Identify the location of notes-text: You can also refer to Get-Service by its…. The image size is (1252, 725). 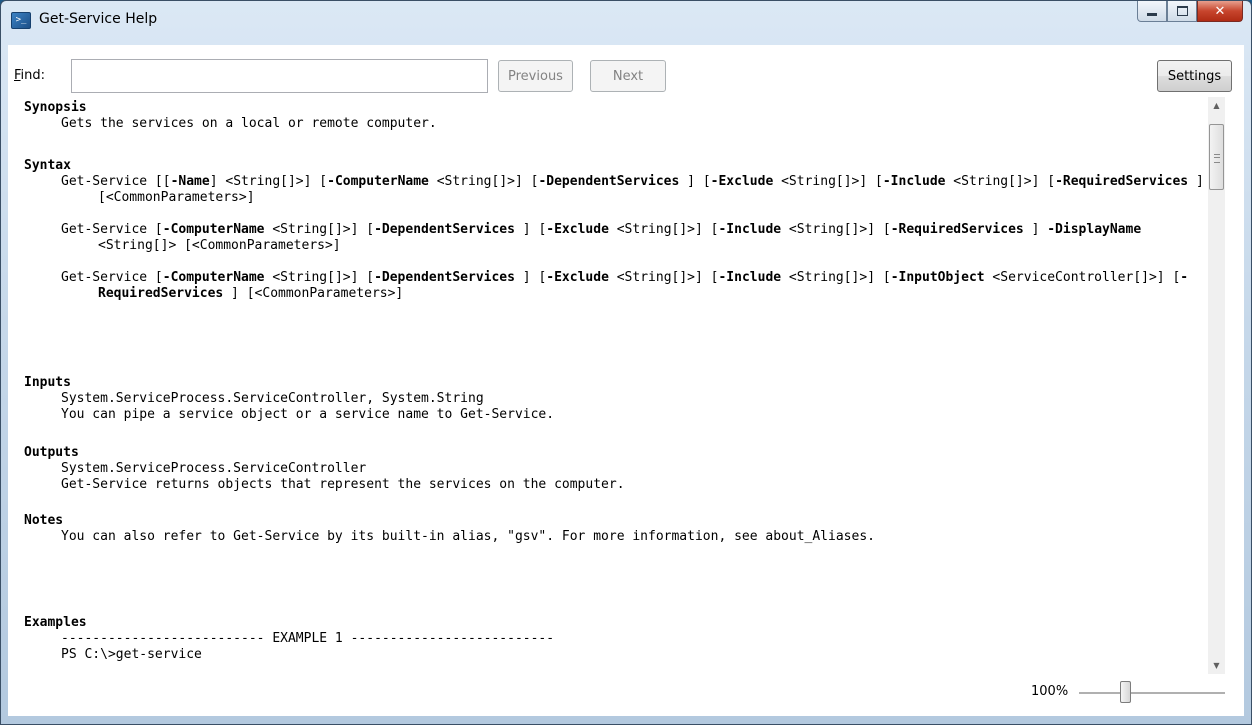
(468, 536).